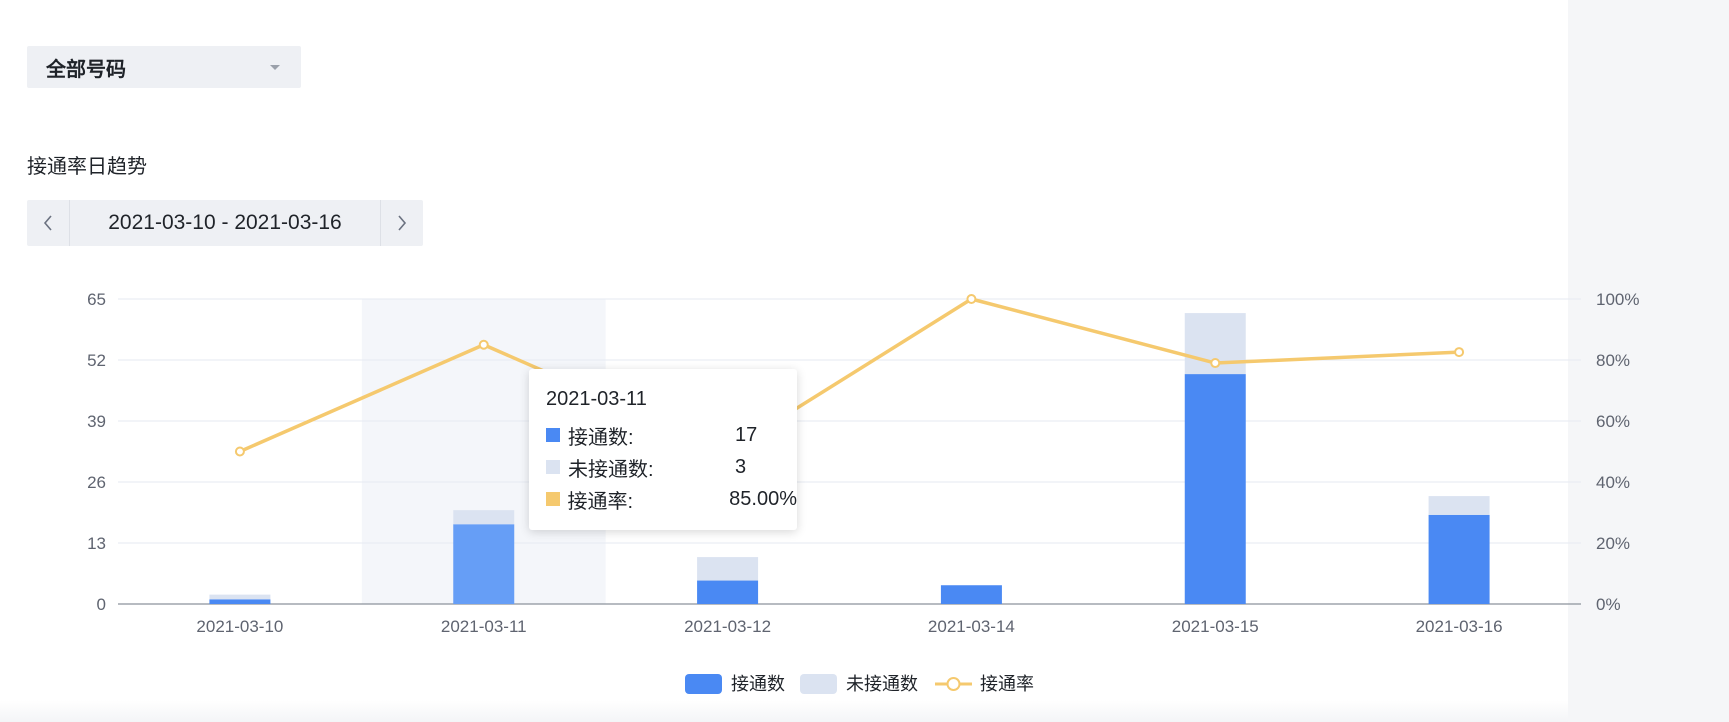 The height and width of the screenshot is (722, 1729). What do you see at coordinates (601, 437) in the screenshot?
I see `tooltip-label: 接通数:` at bounding box center [601, 437].